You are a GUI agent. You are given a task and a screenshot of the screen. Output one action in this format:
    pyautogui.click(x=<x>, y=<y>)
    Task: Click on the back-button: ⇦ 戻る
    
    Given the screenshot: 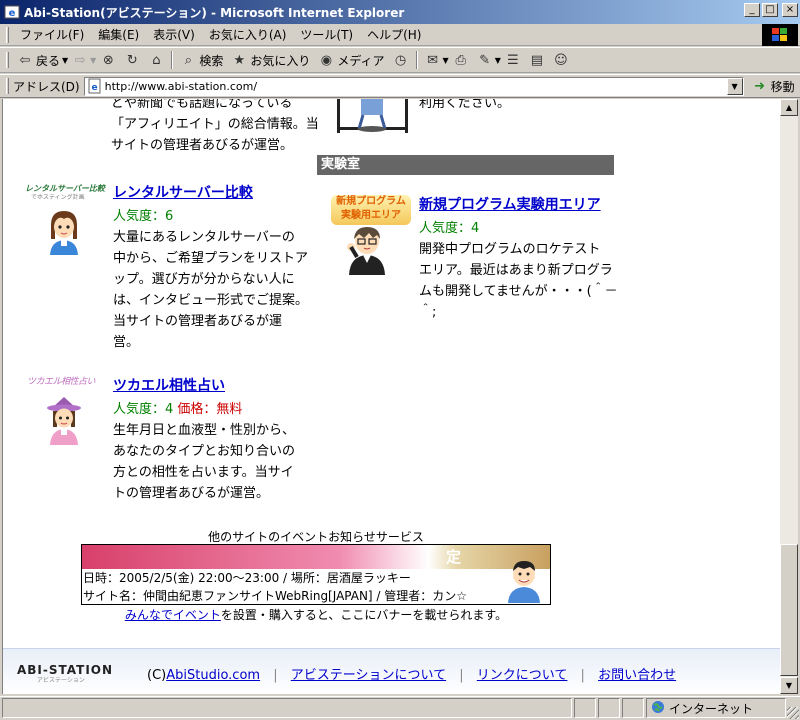 What is the action you would take?
    pyautogui.click(x=38, y=60)
    